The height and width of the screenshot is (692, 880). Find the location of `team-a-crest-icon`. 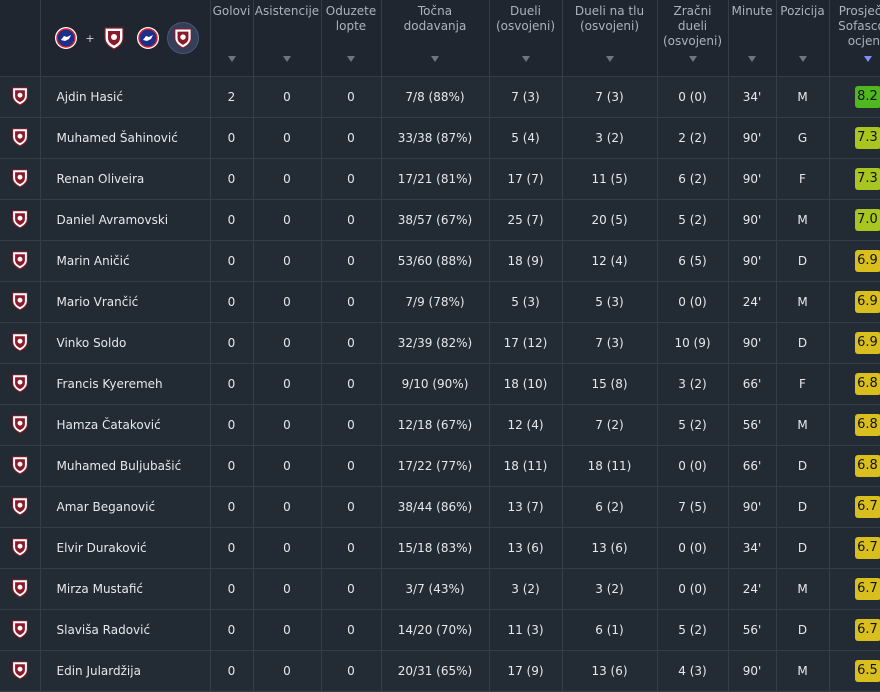

team-a-crest-icon is located at coordinates (148, 38).